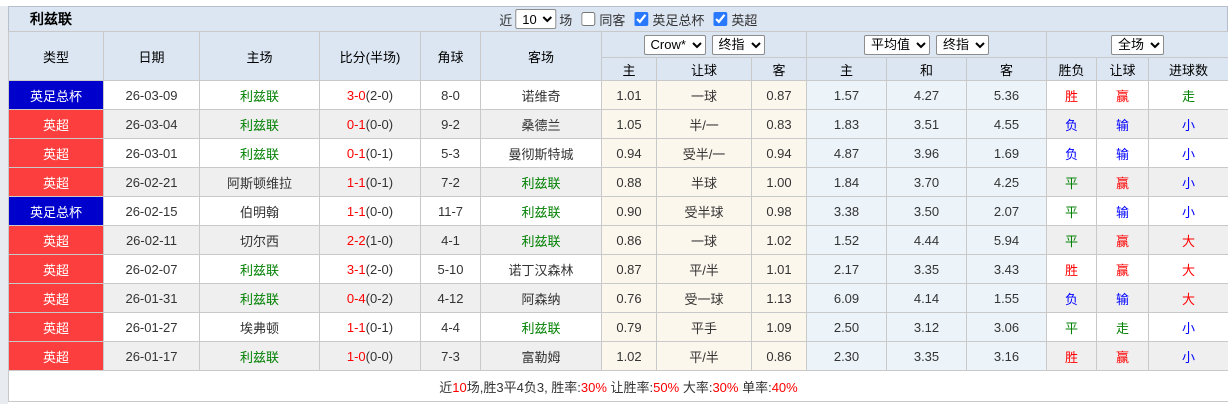  What do you see at coordinates (151, 269) in the screenshot?
I see `date-cell: 26-02-07` at bounding box center [151, 269].